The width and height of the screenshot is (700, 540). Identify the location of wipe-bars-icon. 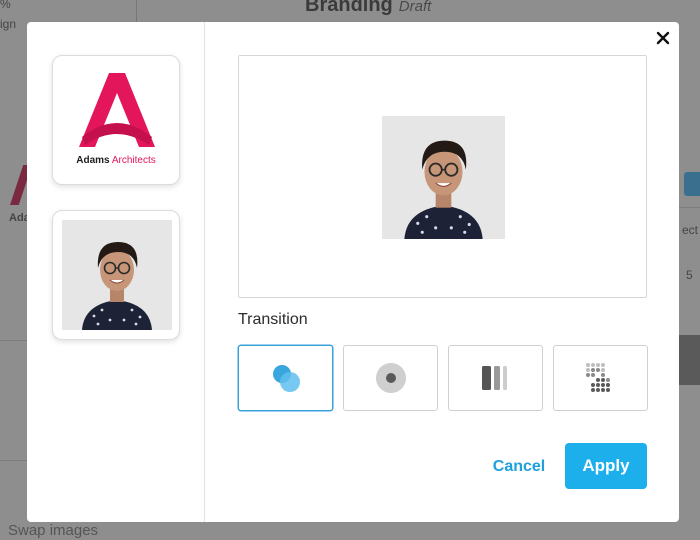
(494, 378).